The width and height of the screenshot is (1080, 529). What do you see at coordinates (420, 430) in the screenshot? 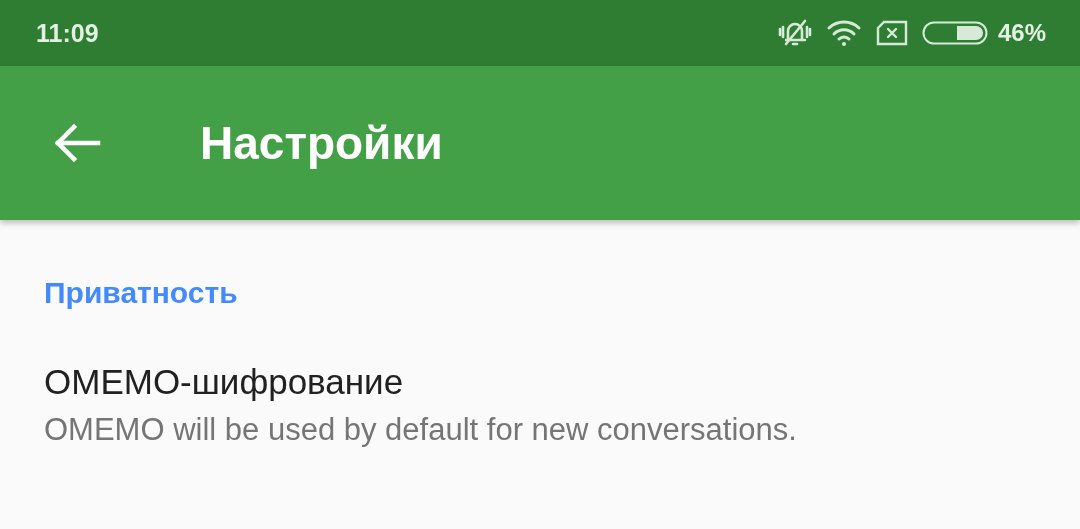
I see `preference-summary: OMEMO will be used by default for new conversations.` at bounding box center [420, 430].